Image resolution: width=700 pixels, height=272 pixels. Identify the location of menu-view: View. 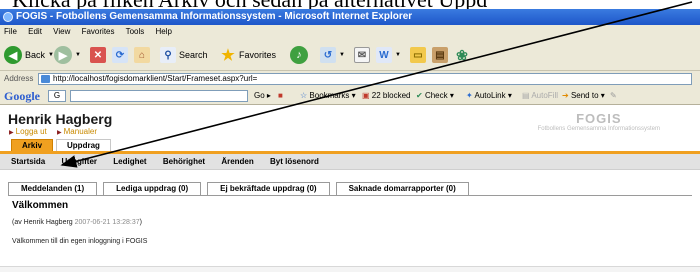
(61, 31).